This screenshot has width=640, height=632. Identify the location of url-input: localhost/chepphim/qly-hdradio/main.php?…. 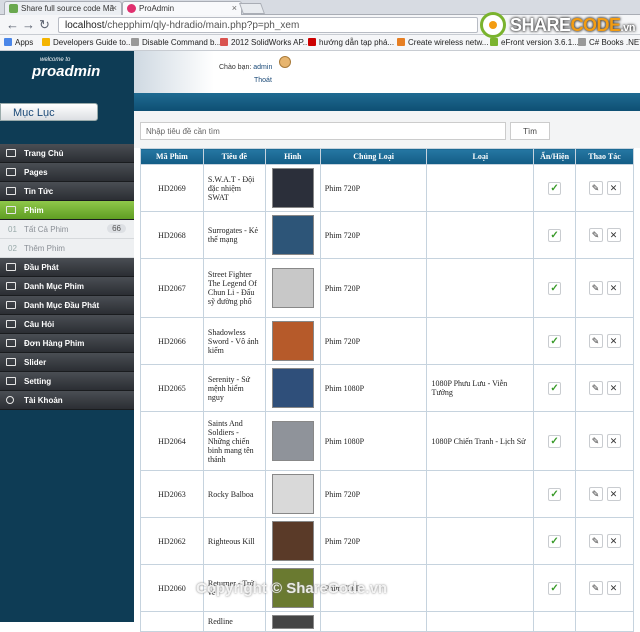
(268, 25).